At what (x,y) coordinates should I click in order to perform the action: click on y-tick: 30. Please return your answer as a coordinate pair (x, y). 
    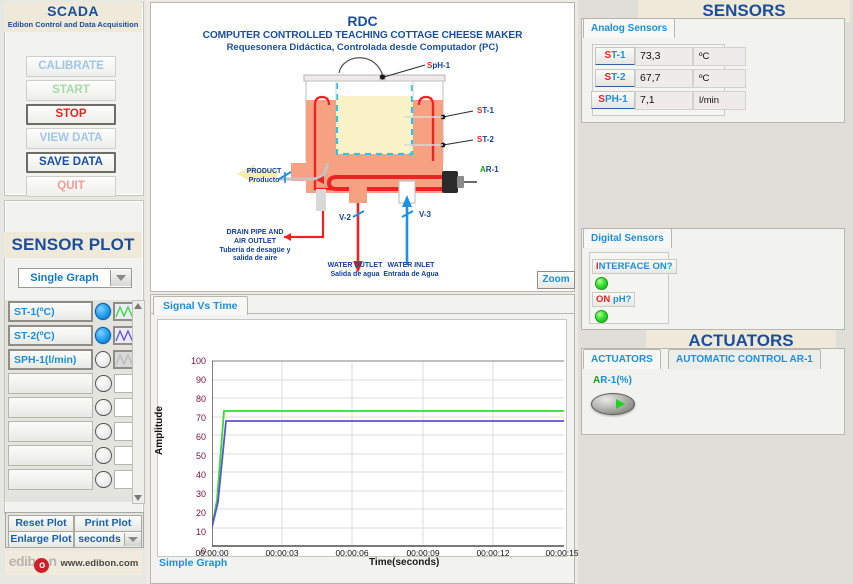
    Looking at the image, I should click on (200, 494).